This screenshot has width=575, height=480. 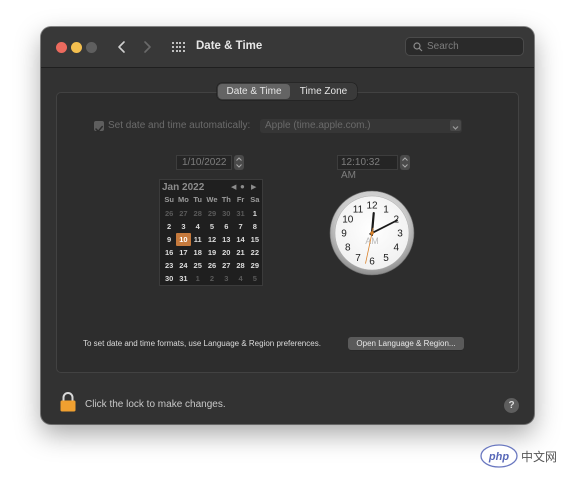 I want to click on svg-text: 中文网, so click(x=539, y=456).